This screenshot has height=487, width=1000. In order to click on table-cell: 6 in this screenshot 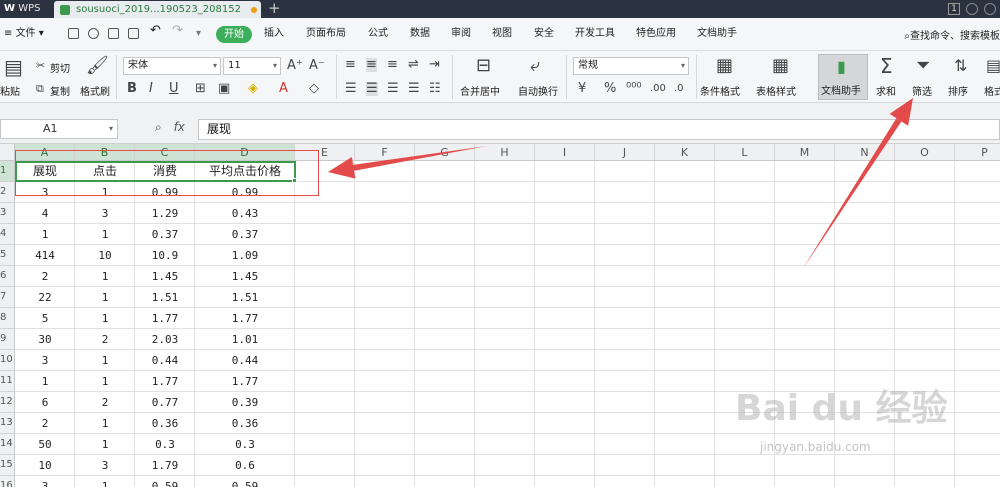, I will do `click(45, 402)`.